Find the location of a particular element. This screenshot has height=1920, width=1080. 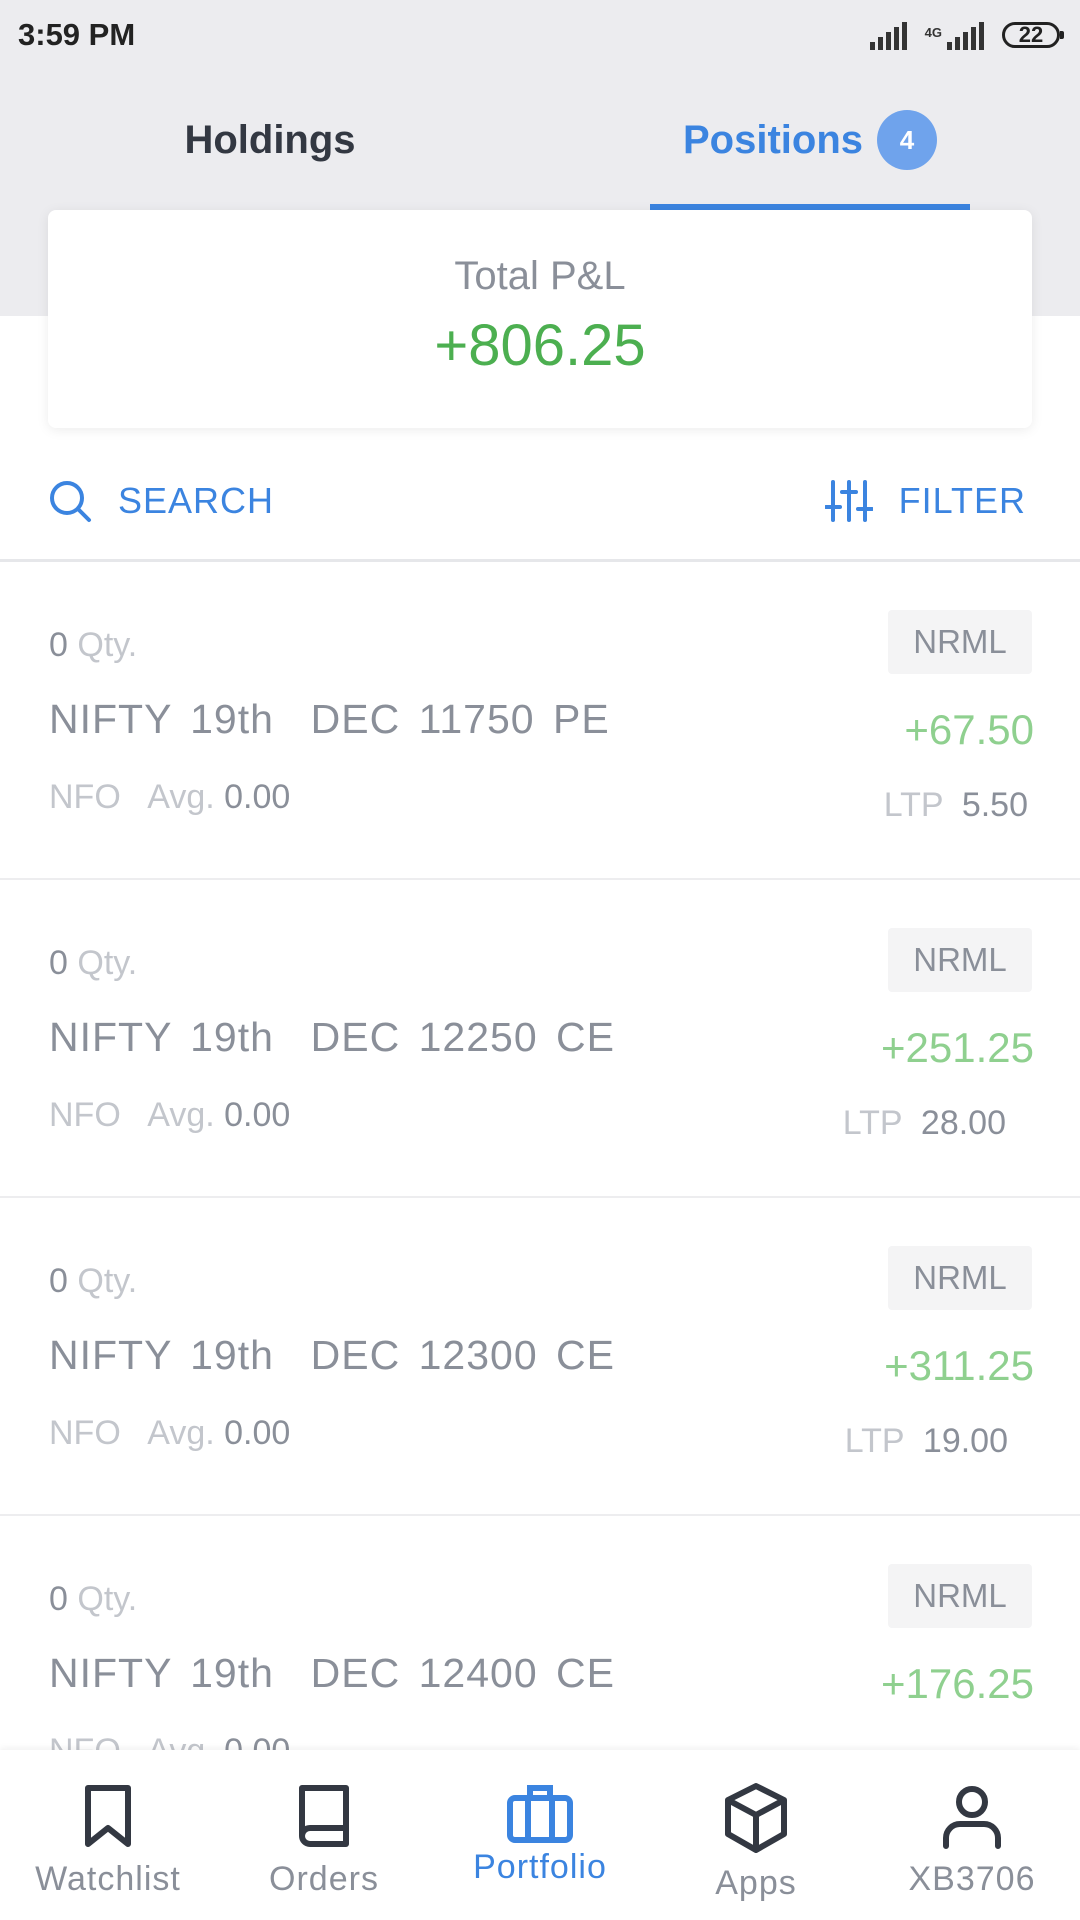

nav-apps: Apps is located at coordinates (756, 1835).